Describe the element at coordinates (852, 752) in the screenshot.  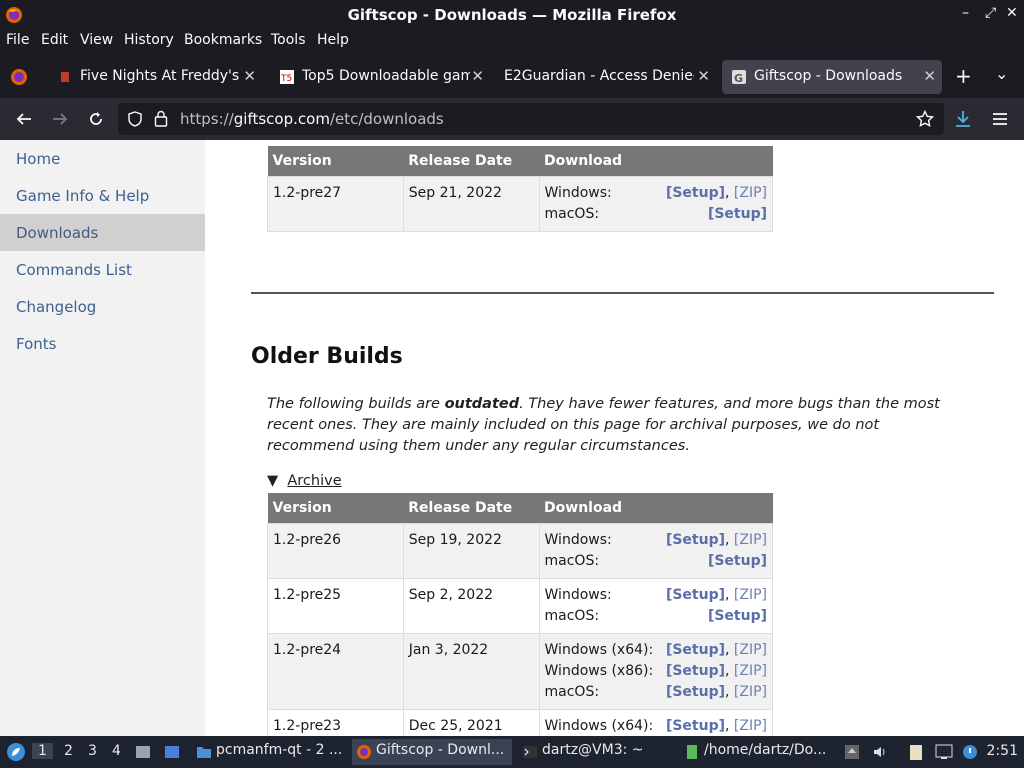
I see `eject-icon` at that location.